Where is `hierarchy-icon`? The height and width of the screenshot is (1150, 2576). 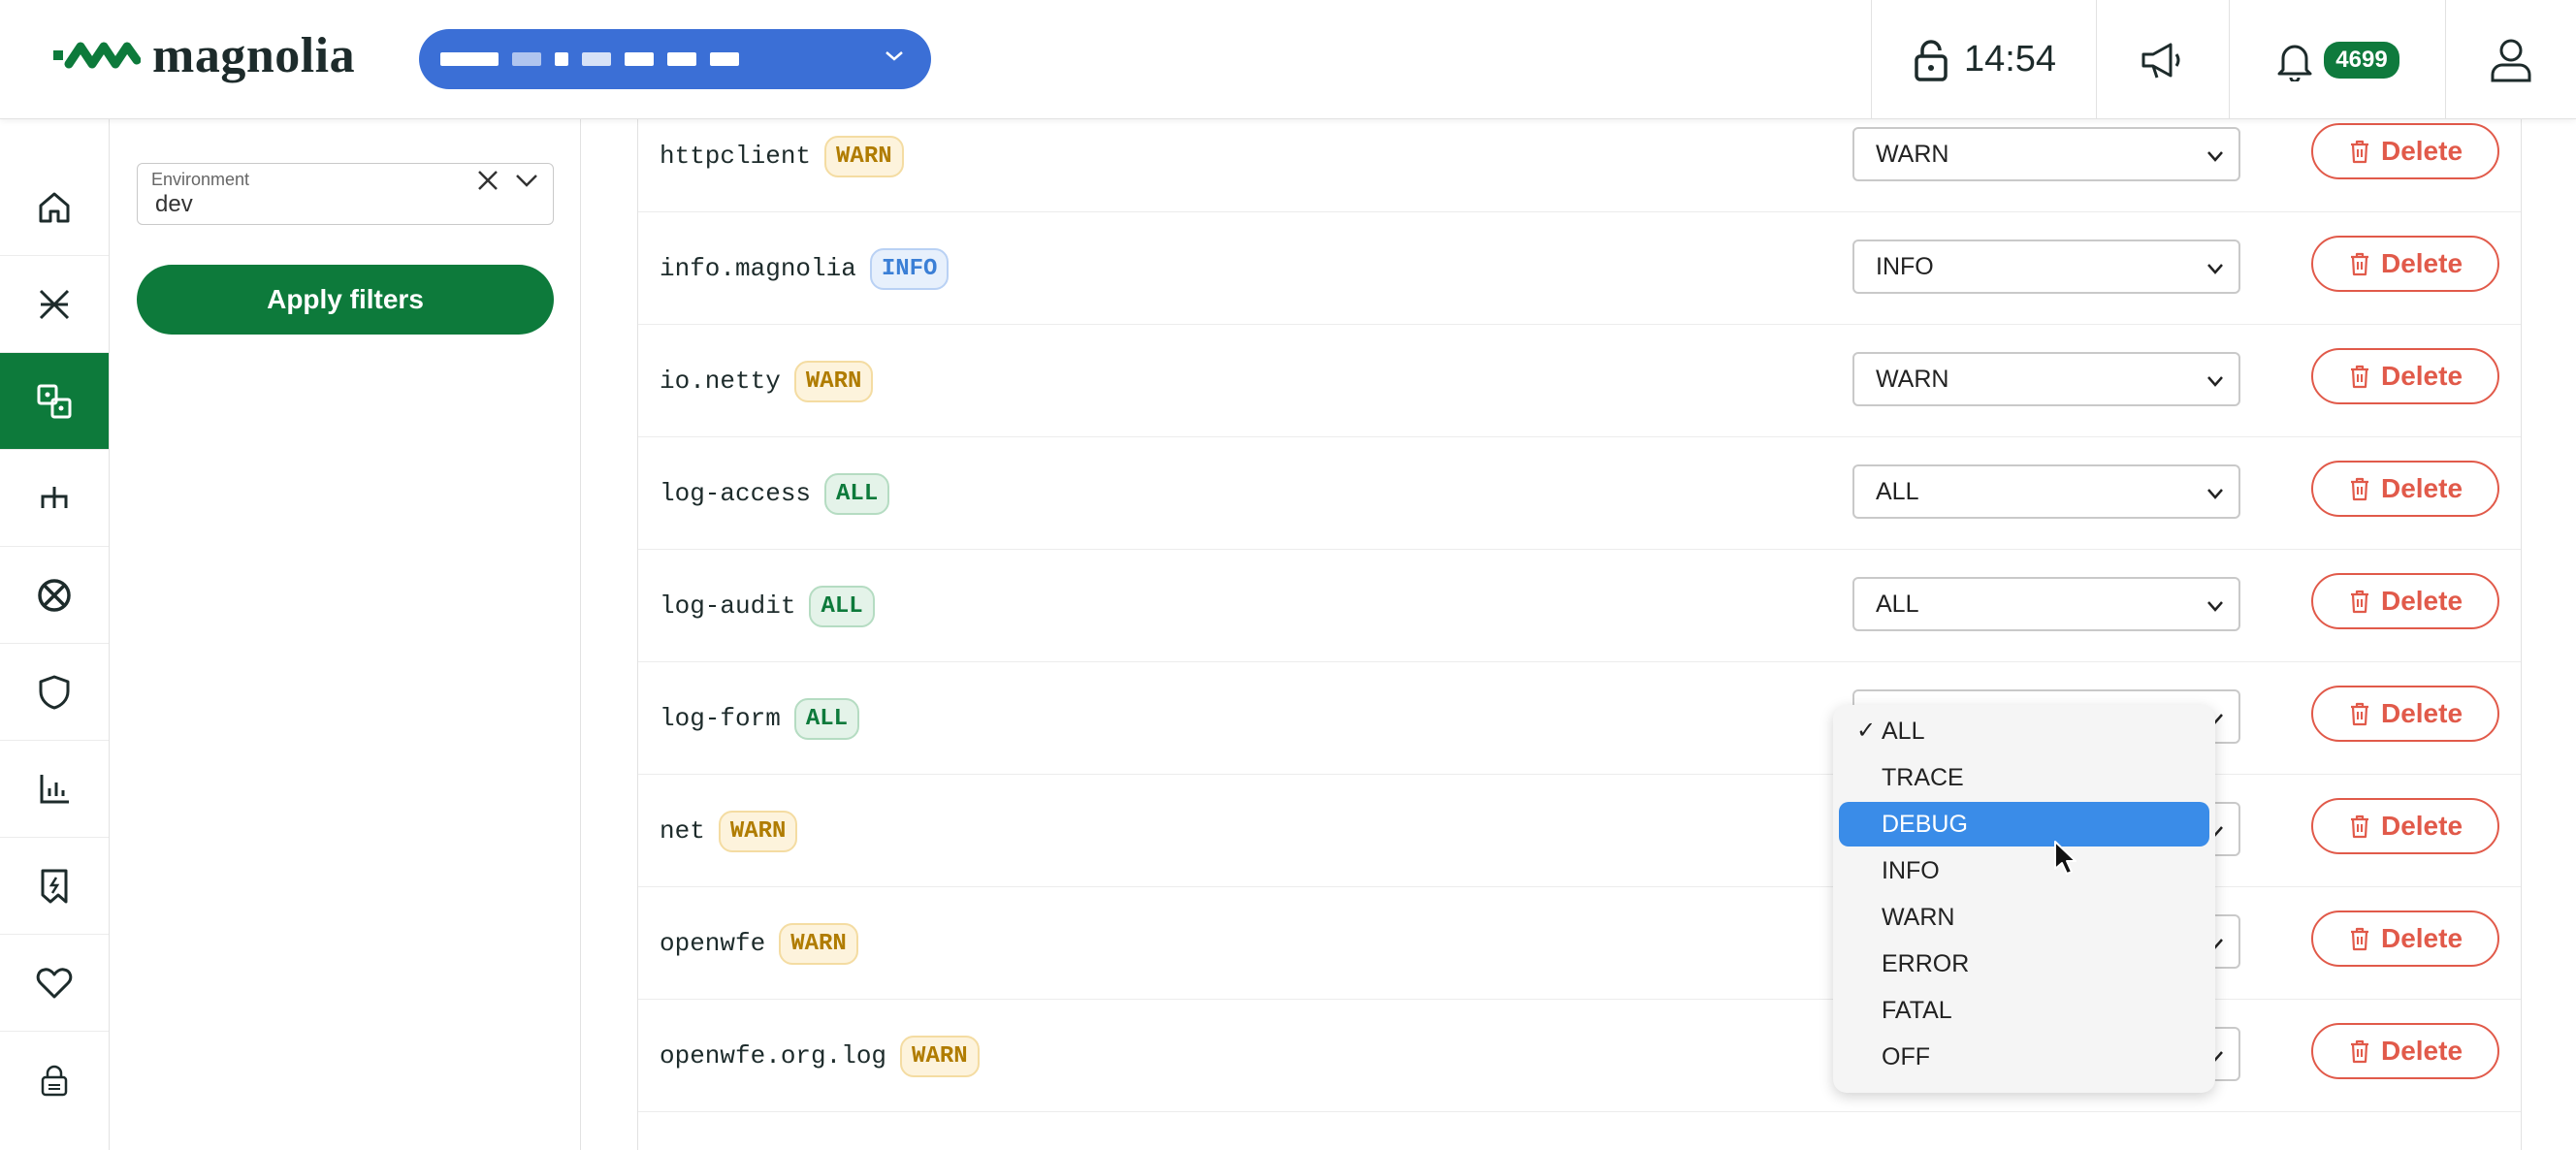 hierarchy-icon is located at coordinates (54, 497).